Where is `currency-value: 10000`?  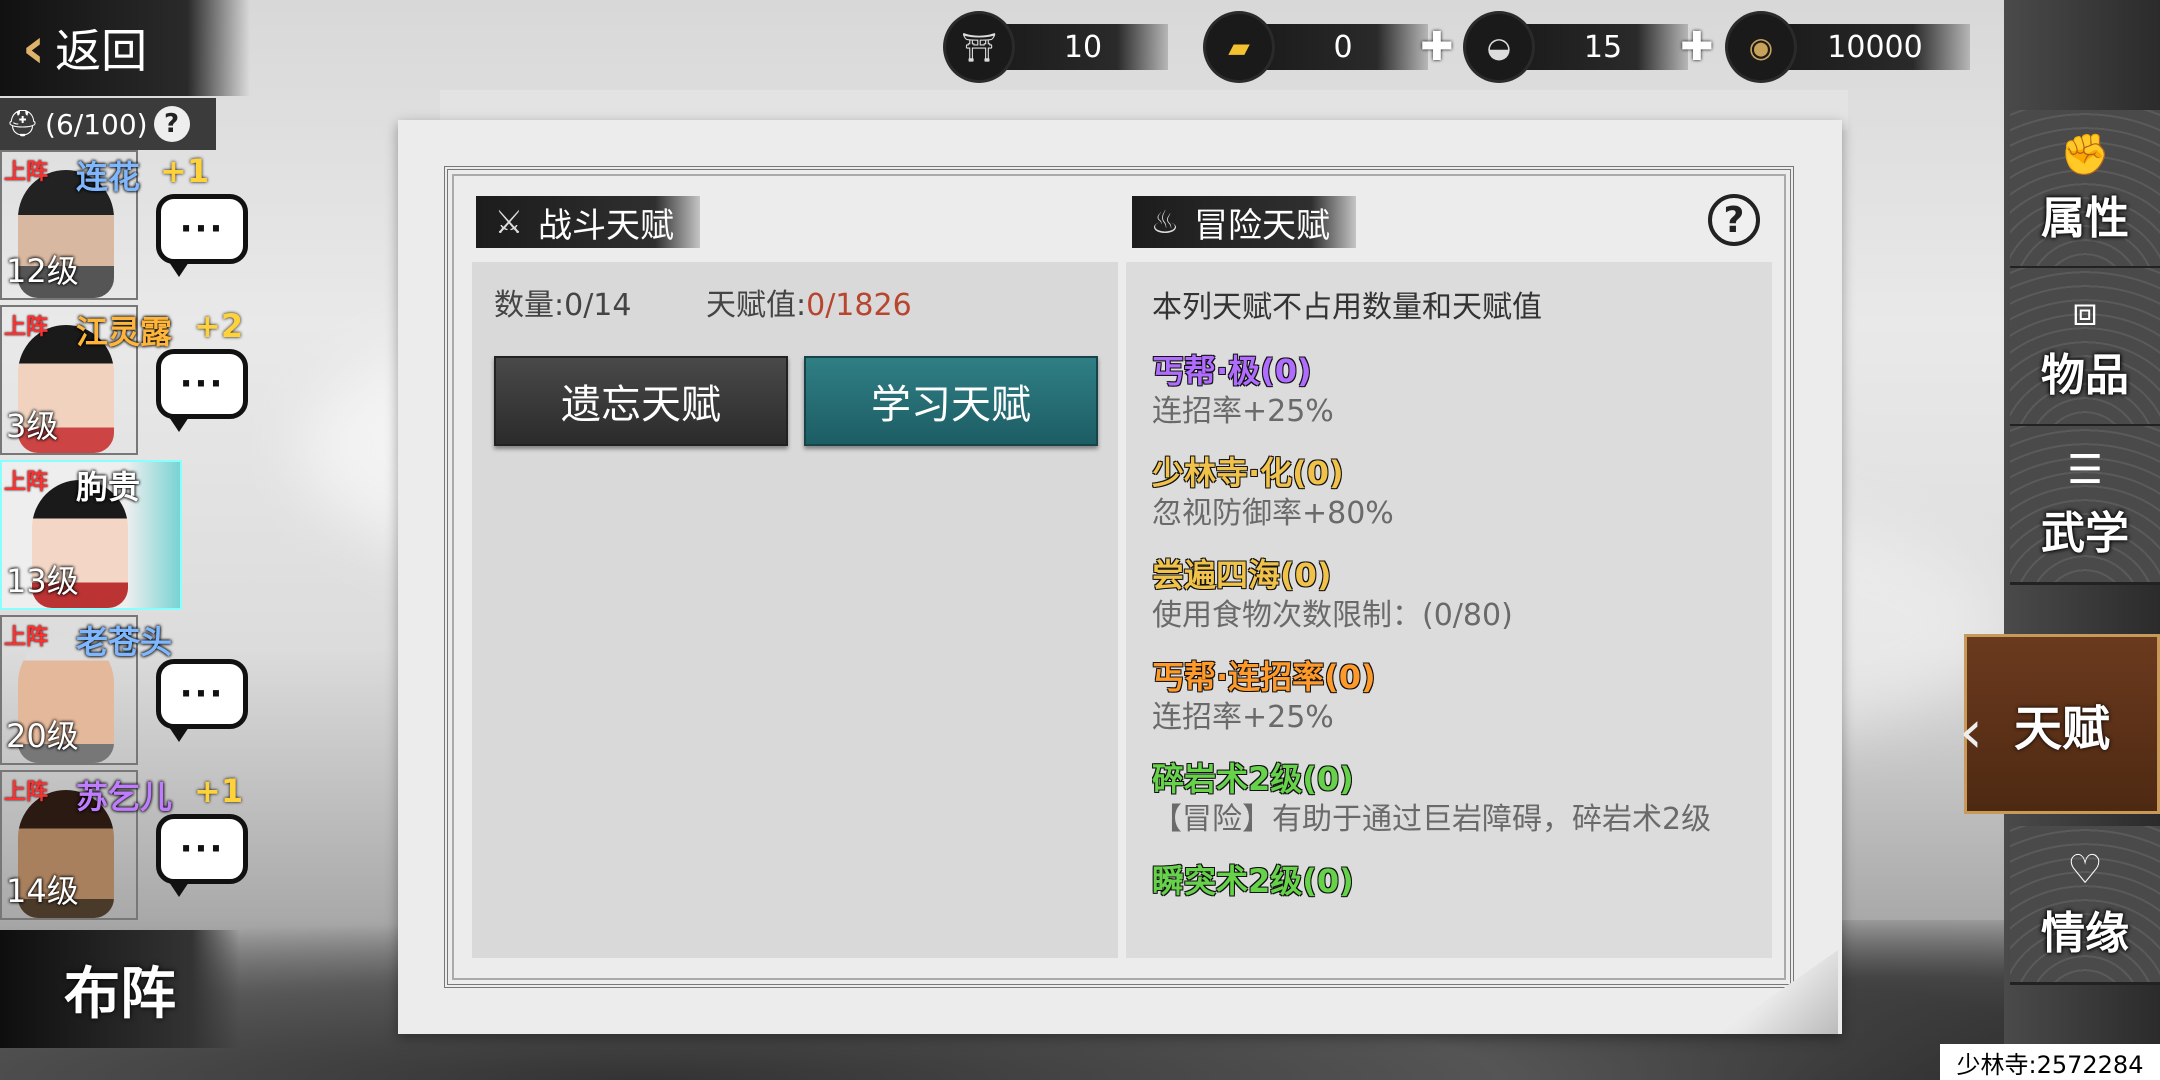
currency-value: 10000 is located at coordinates (1875, 47).